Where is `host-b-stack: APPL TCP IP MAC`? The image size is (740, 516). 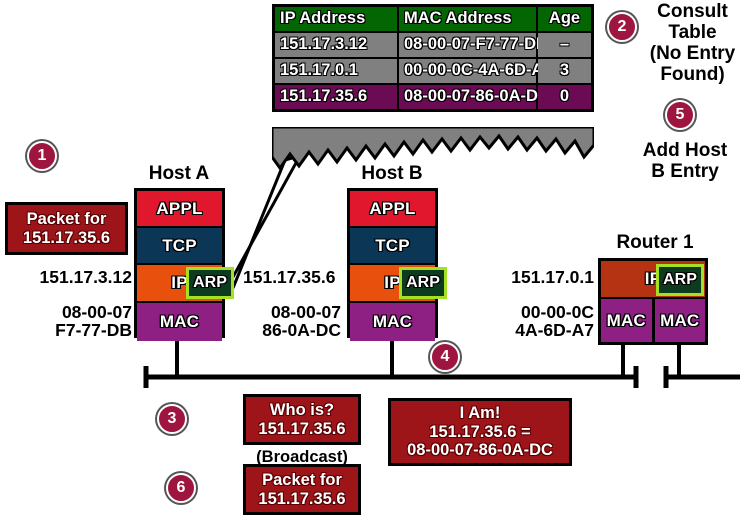 host-b-stack: APPL TCP IP MAC is located at coordinates (392, 264).